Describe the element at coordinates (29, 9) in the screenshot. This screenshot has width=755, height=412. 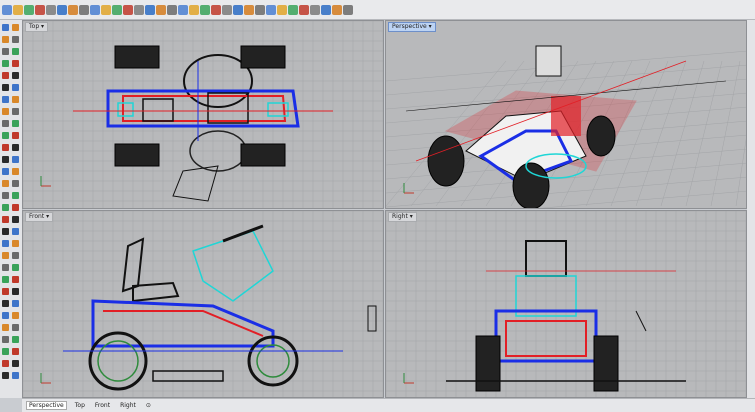
I see `save-icon` at that location.